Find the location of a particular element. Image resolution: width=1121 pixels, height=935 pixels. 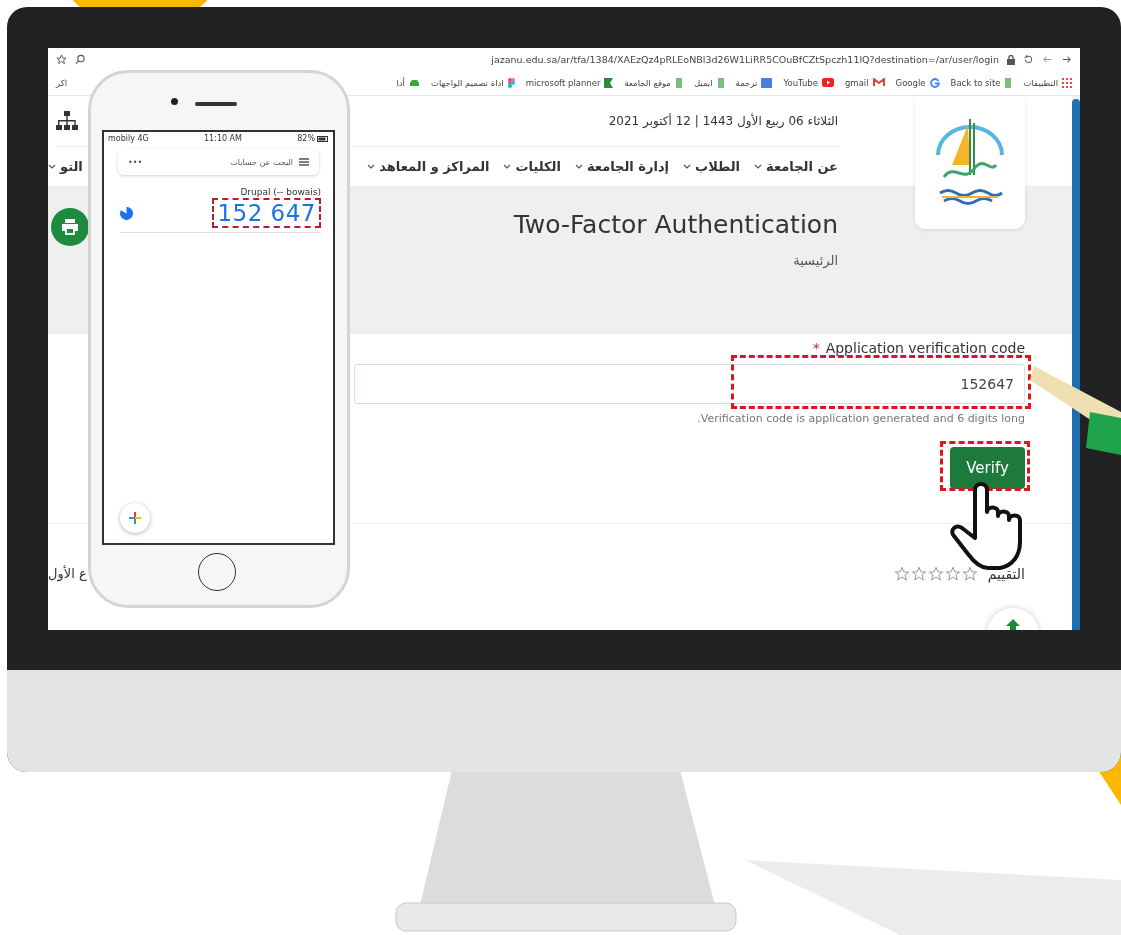

account-search-bar: ••• البحث عن حسابات is located at coordinates (218, 162).